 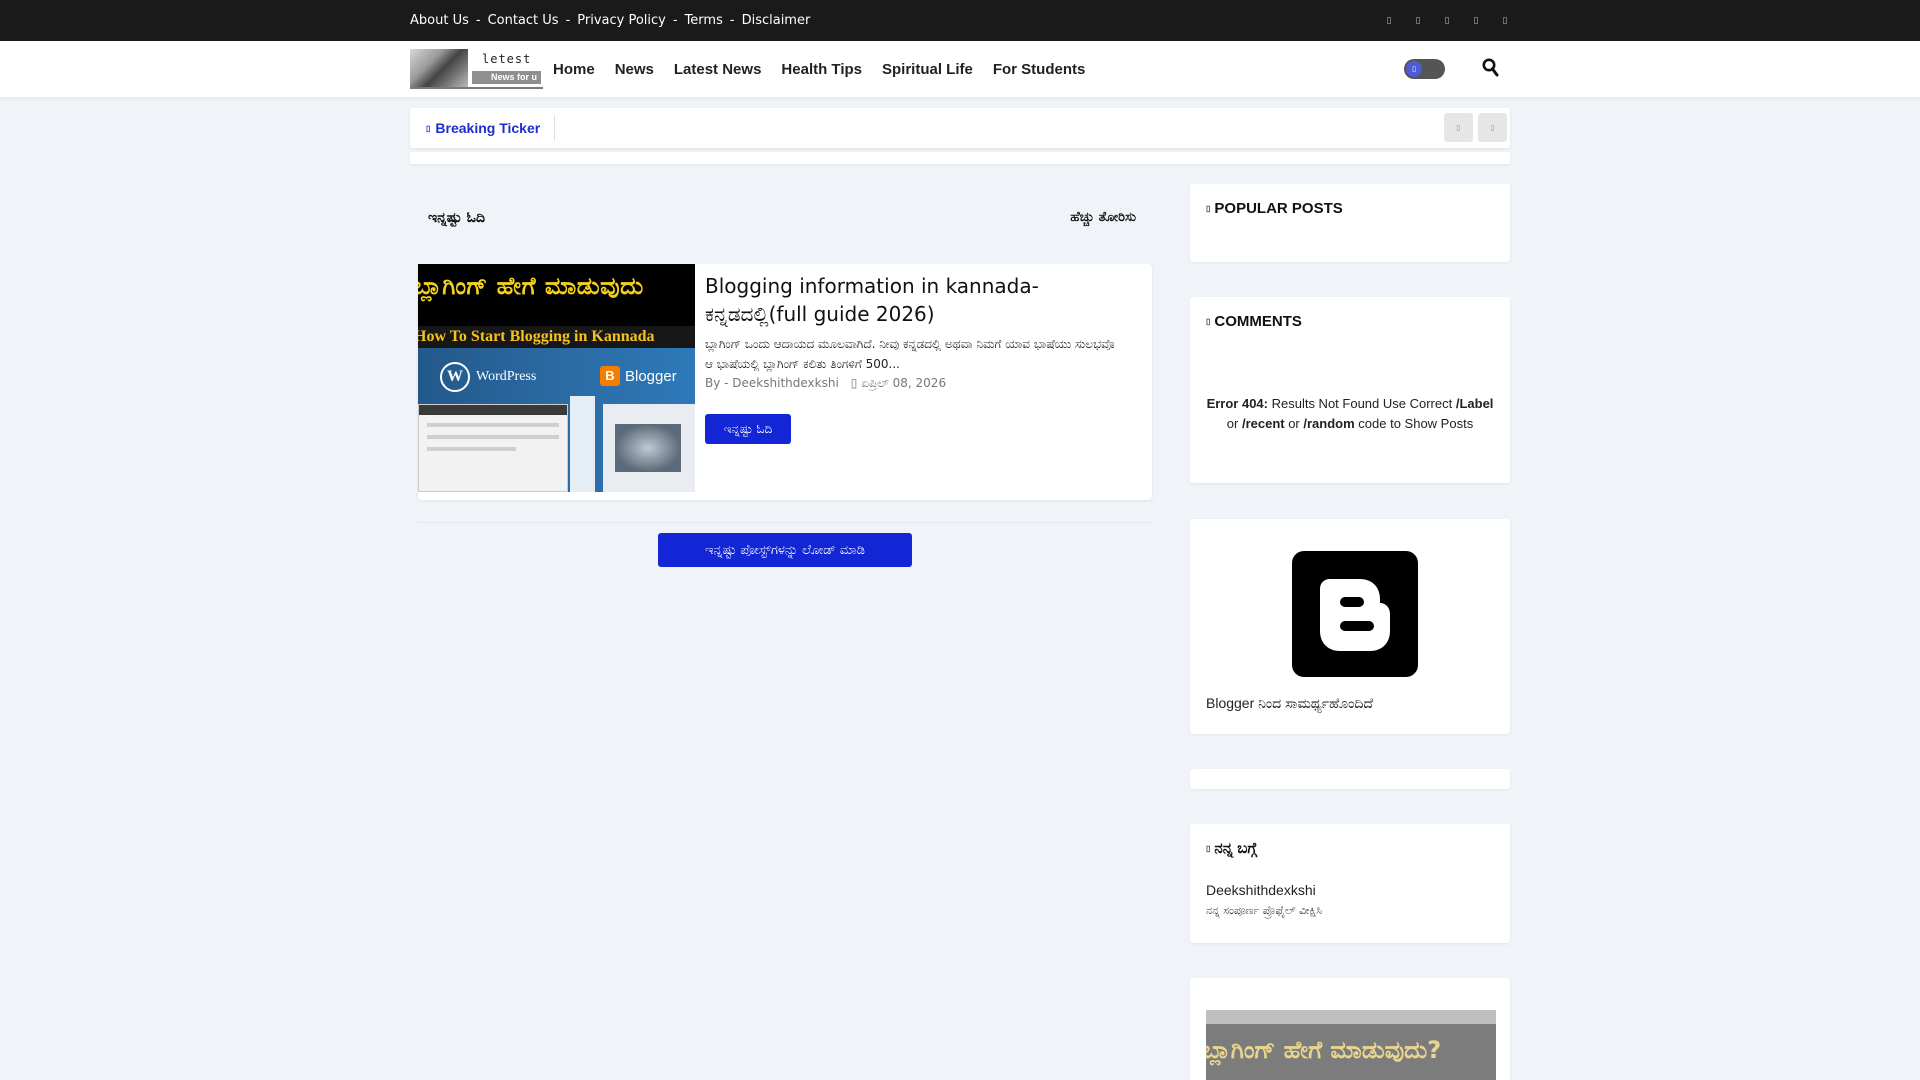 What do you see at coordinates (1350, 223) in the screenshot?
I see `popular-posts-widget: ▯ POPULAR POSTS` at bounding box center [1350, 223].